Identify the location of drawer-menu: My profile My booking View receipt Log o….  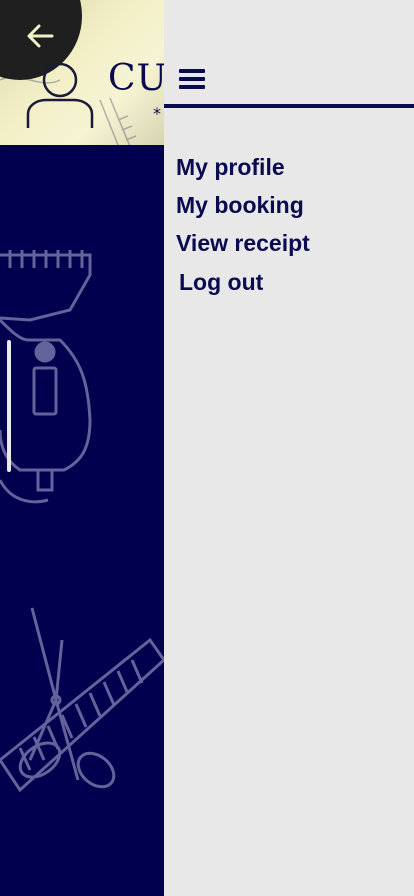
(243, 227).